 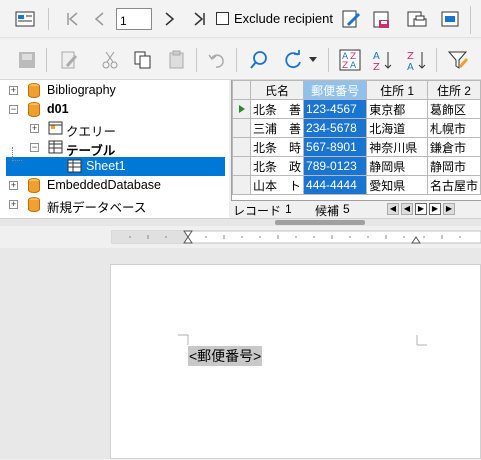 What do you see at coordinates (114, 148) in the screenshot?
I see `tree-item-tables: − テーブル` at bounding box center [114, 148].